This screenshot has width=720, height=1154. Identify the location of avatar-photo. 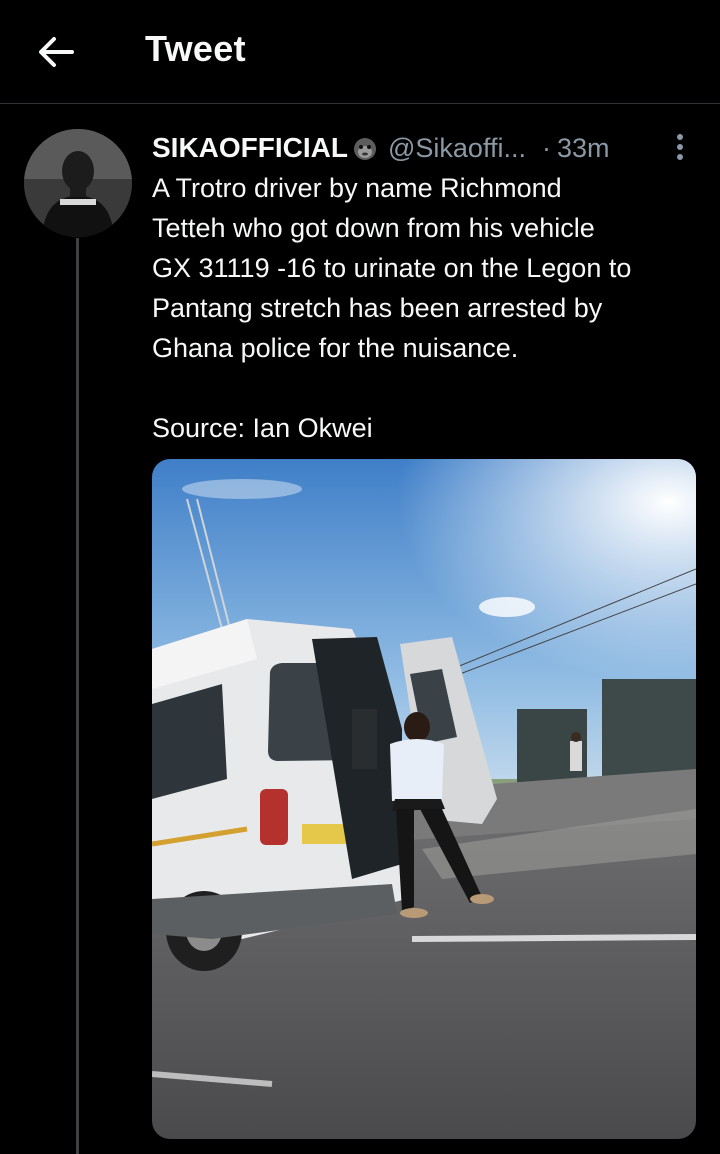
(78, 183).